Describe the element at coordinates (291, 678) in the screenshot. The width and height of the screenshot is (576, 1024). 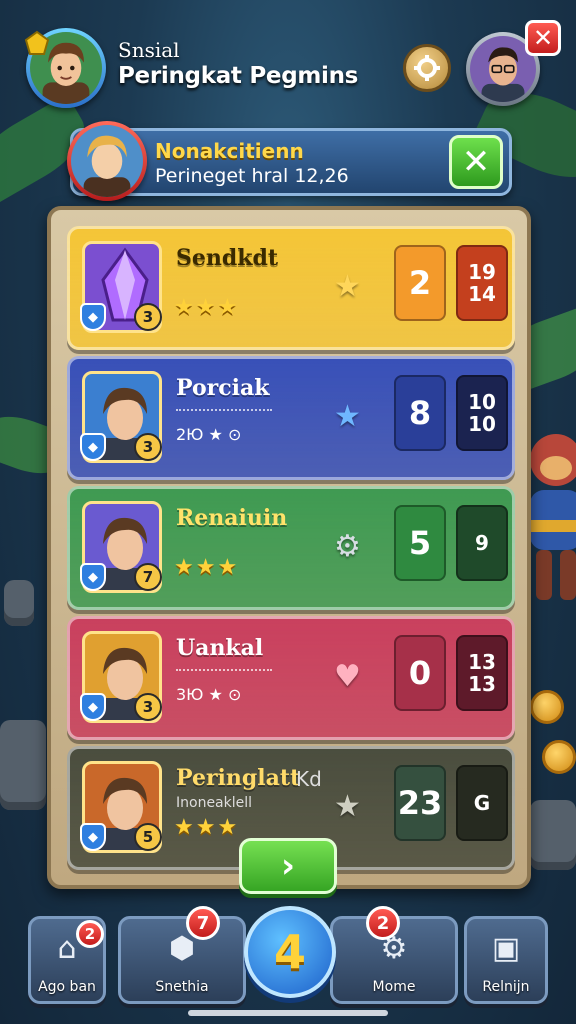
I see `leaderboard-row: ◆ 3 Uankal 3Ю ★ ⊙ ♥ 0 13 13` at that location.